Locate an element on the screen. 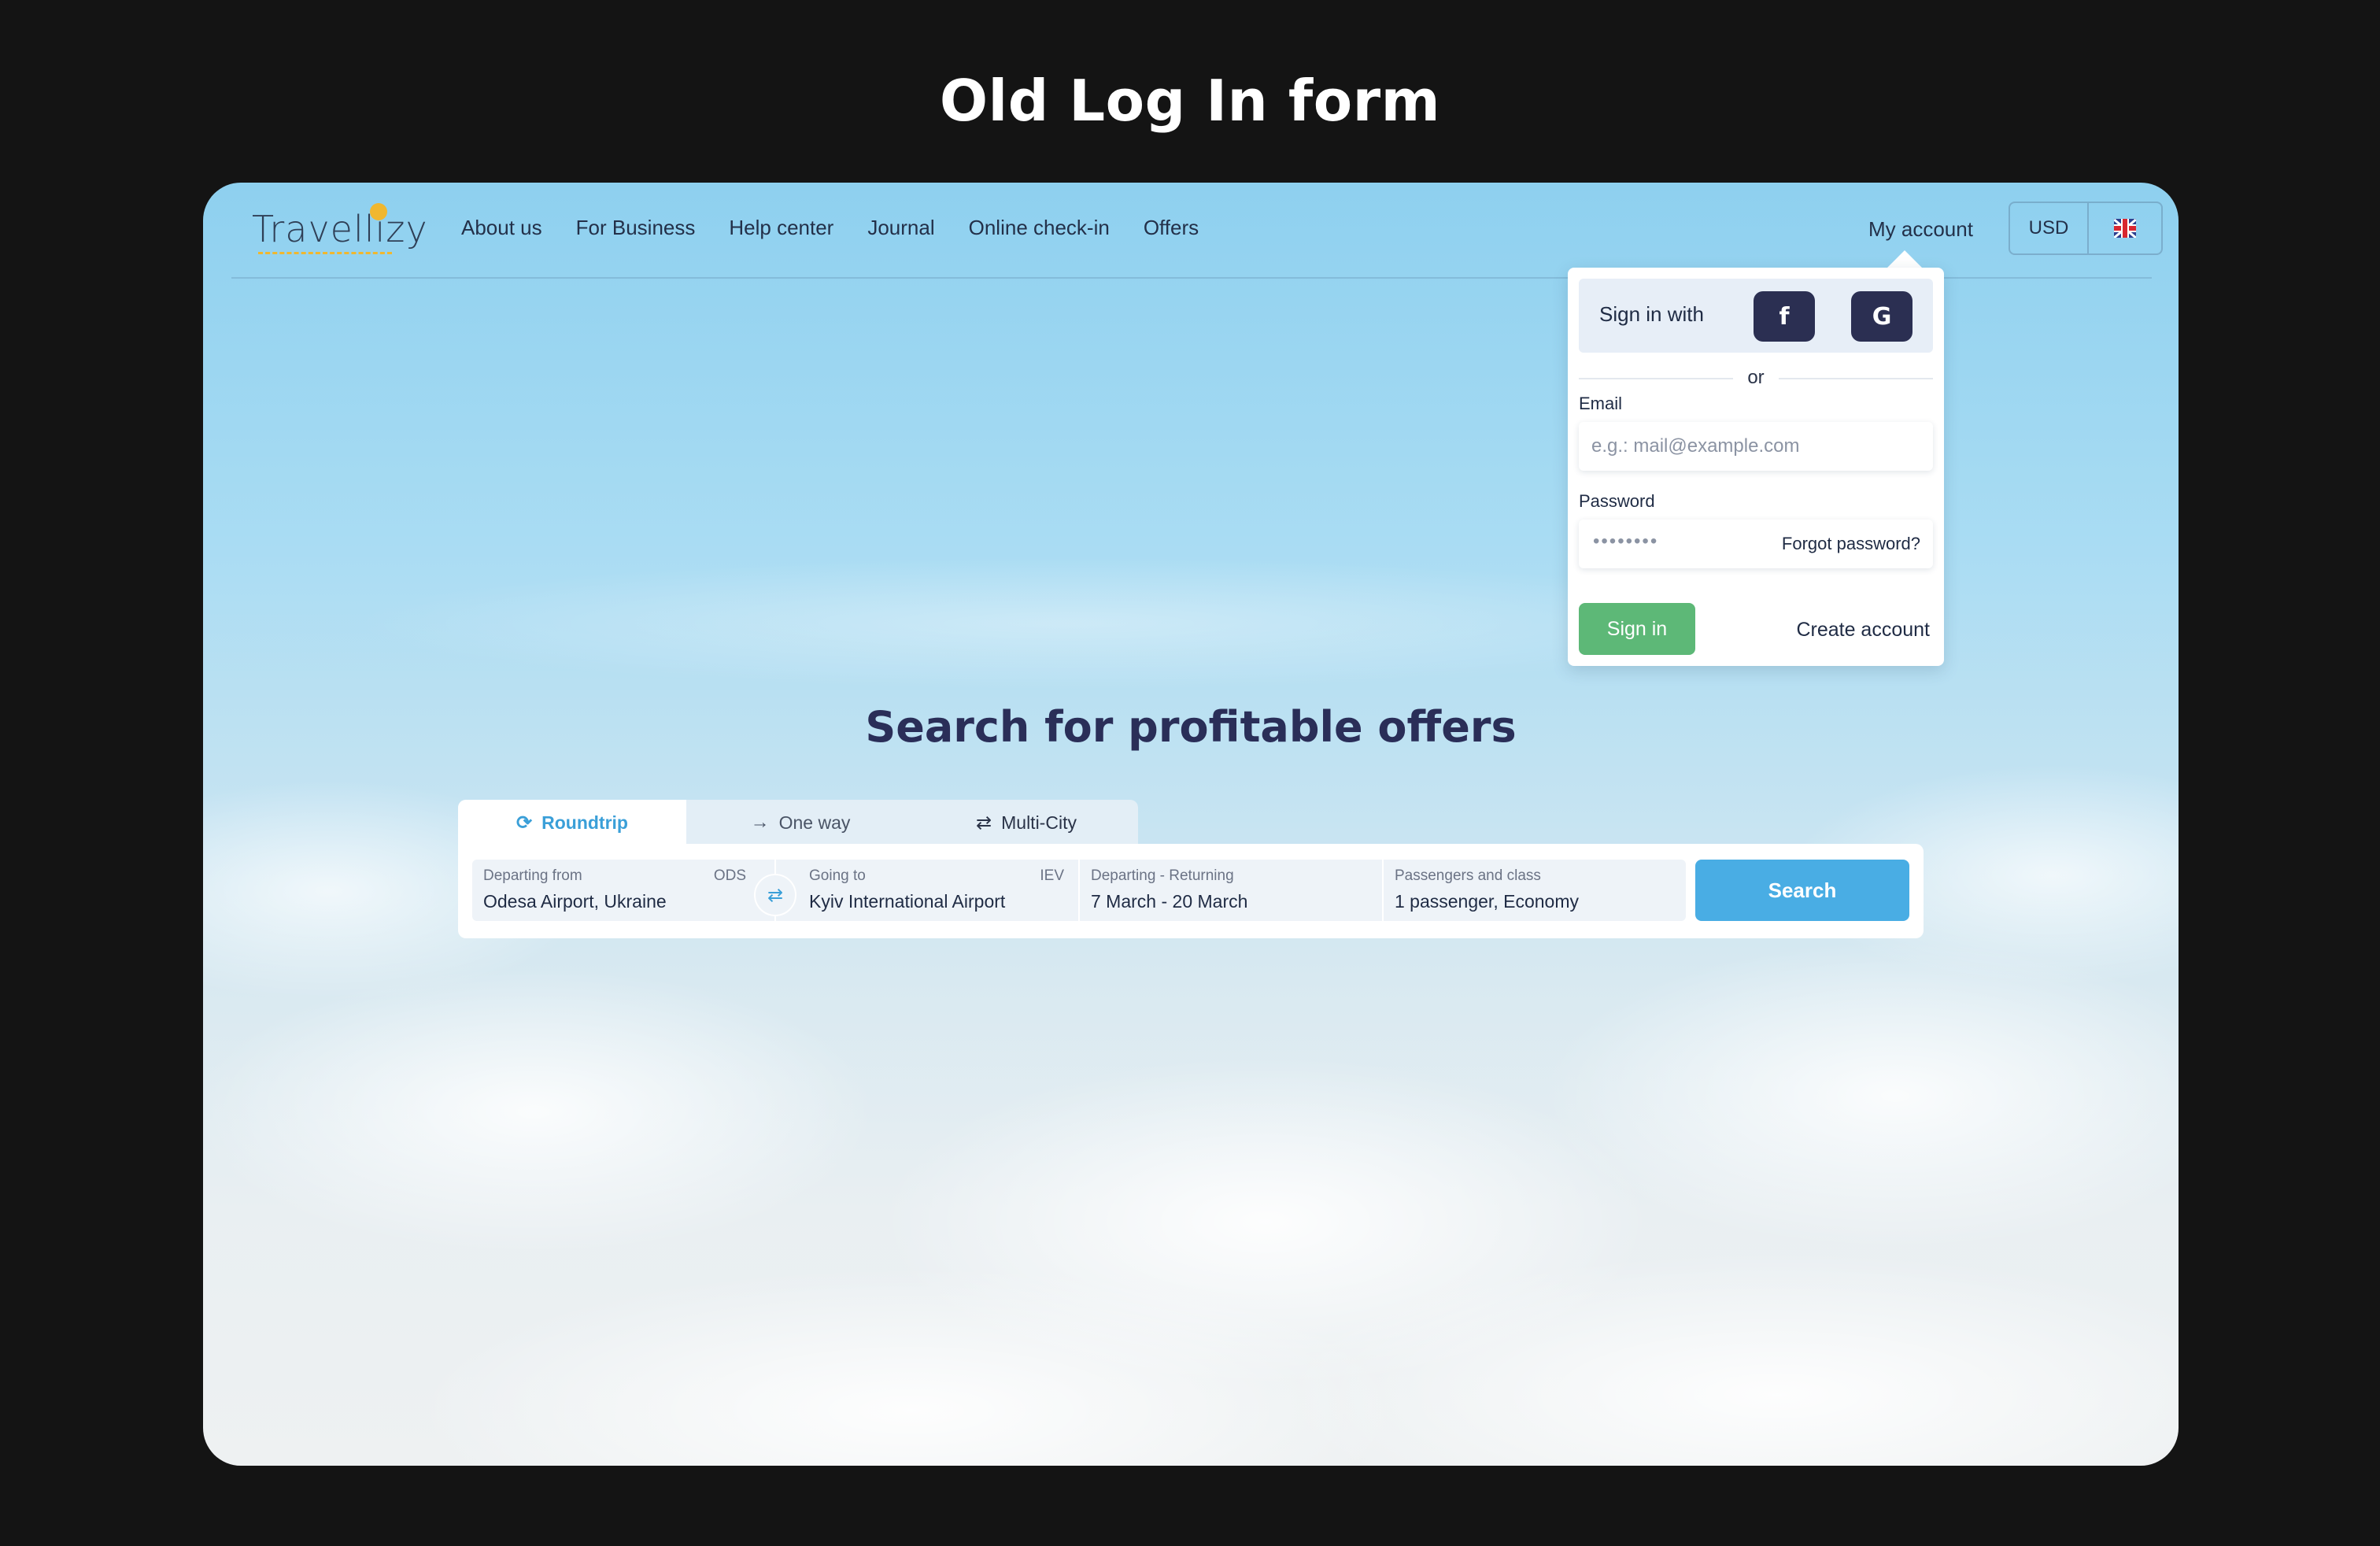 The width and height of the screenshot is (2380, 1546). passengers-label: Passengers and class is located at coordinates (1468, 875).